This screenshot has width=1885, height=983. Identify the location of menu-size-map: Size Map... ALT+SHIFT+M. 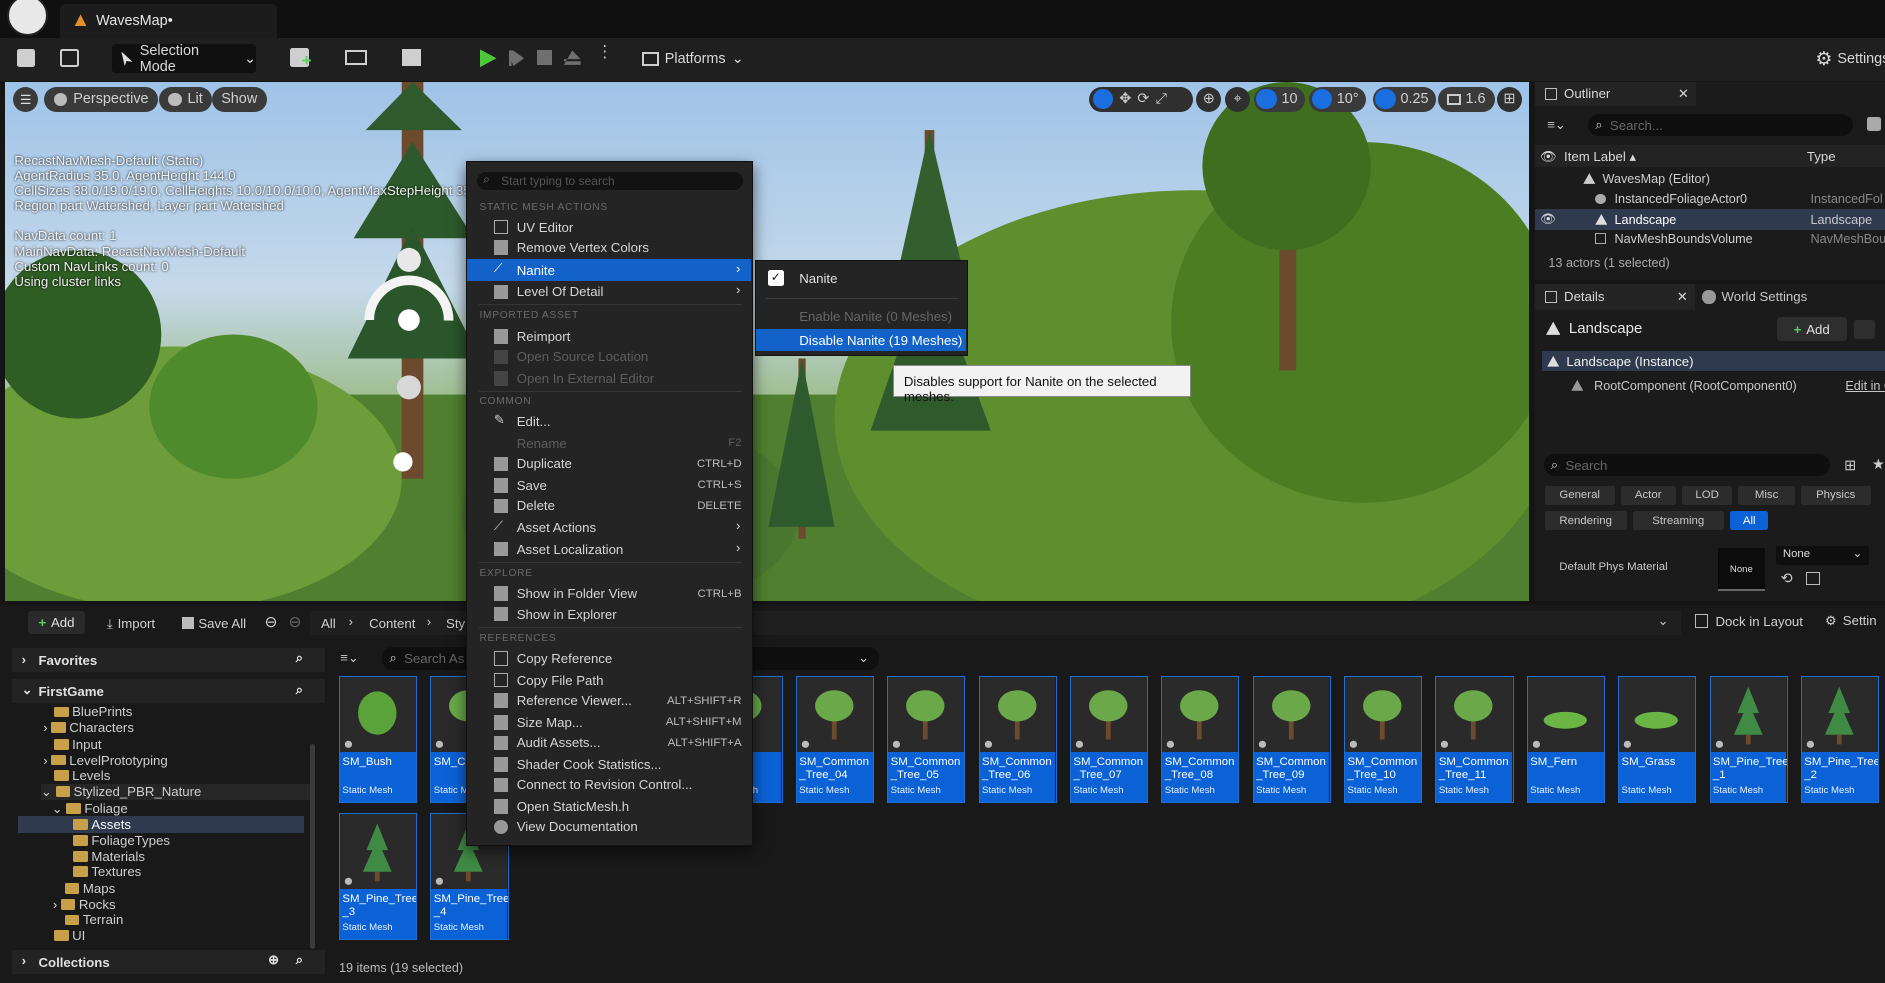
(609, 722).